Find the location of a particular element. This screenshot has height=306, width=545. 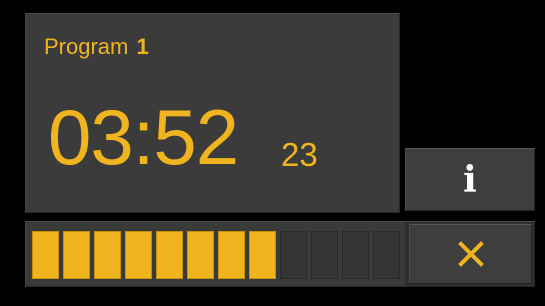

remaining-time: 03:52 is located at coordinates (143, 137).